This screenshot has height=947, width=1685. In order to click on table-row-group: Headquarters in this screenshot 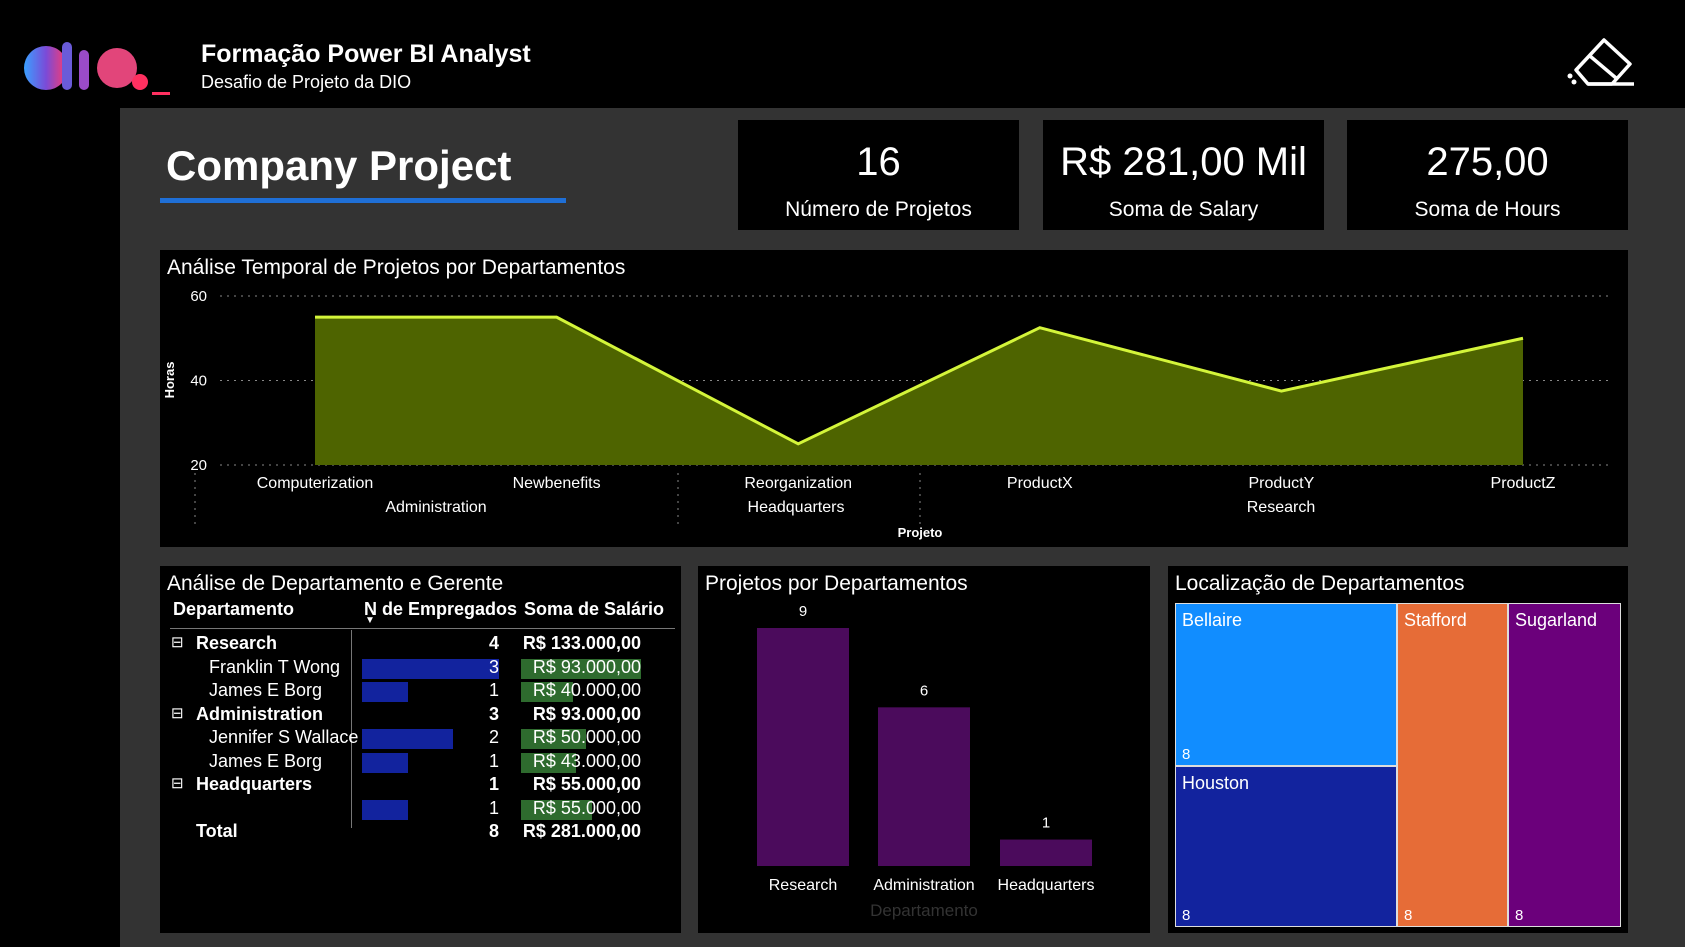, I will do `click(254, 784)`.